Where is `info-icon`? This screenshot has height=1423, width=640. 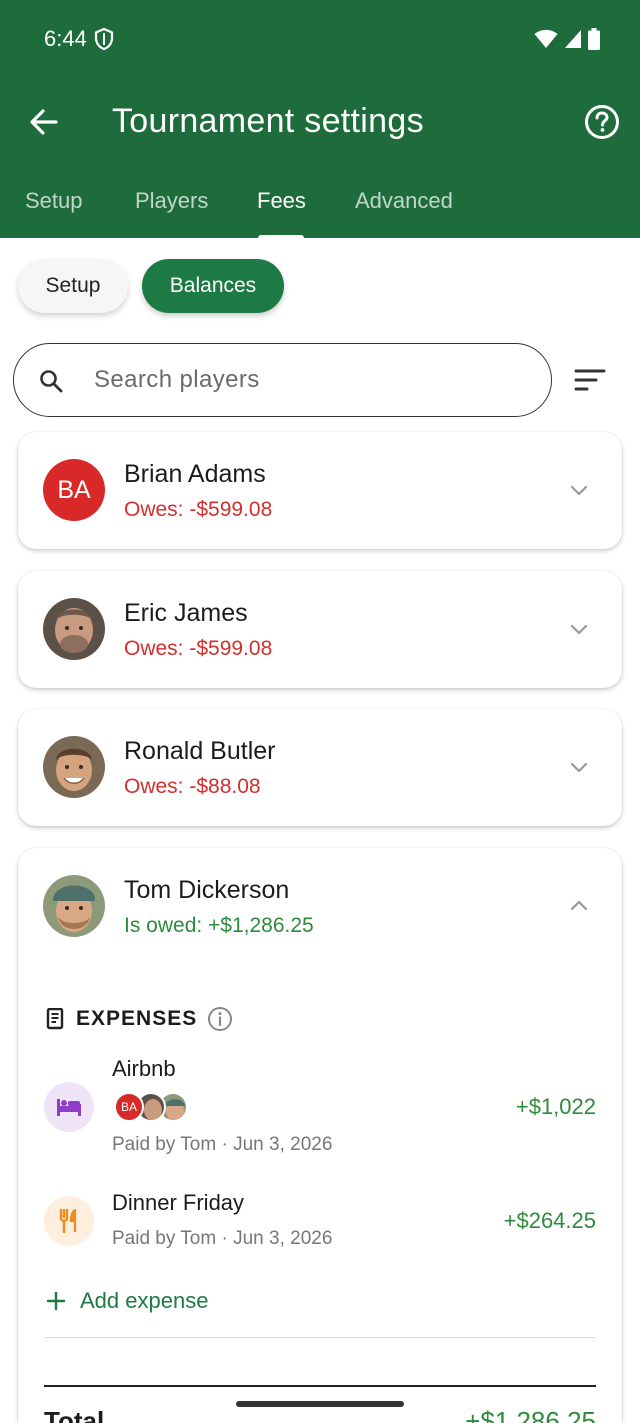 info-icon is located at coordinates (220, 1019).